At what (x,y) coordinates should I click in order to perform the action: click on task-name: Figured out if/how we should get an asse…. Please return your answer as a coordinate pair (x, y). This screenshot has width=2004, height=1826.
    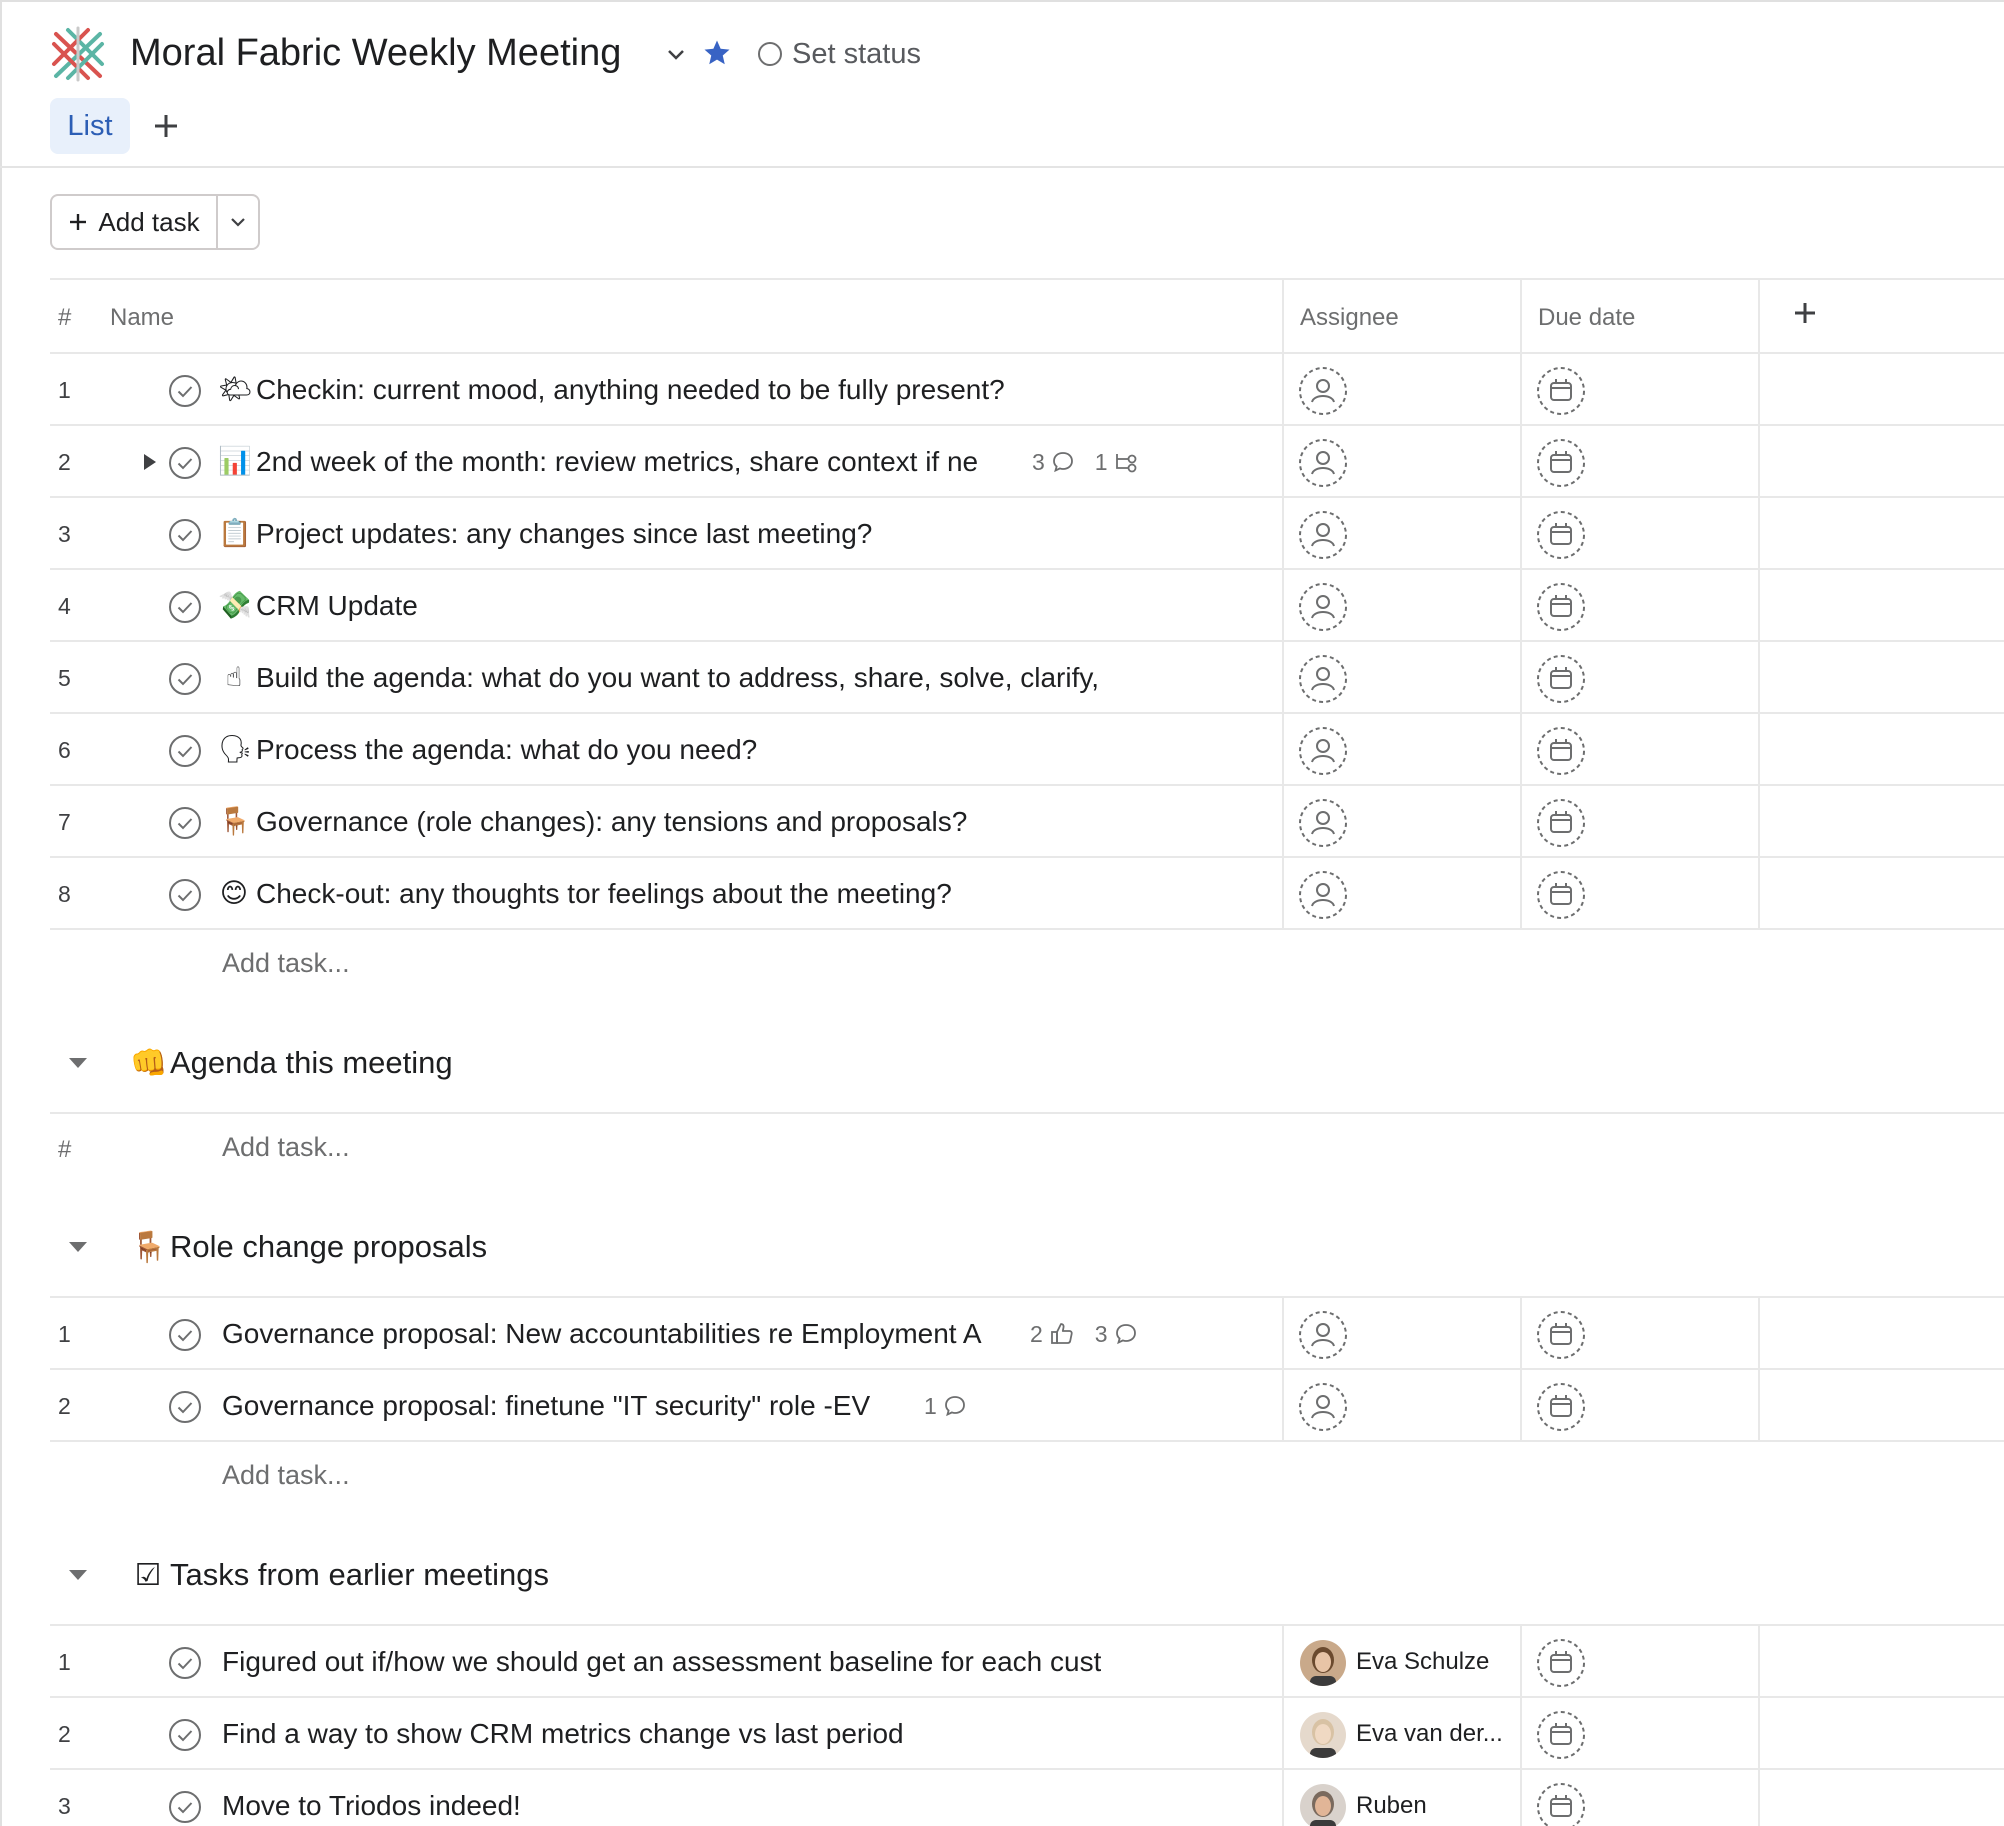
    Looking at the image, I should click on (661, 1662).